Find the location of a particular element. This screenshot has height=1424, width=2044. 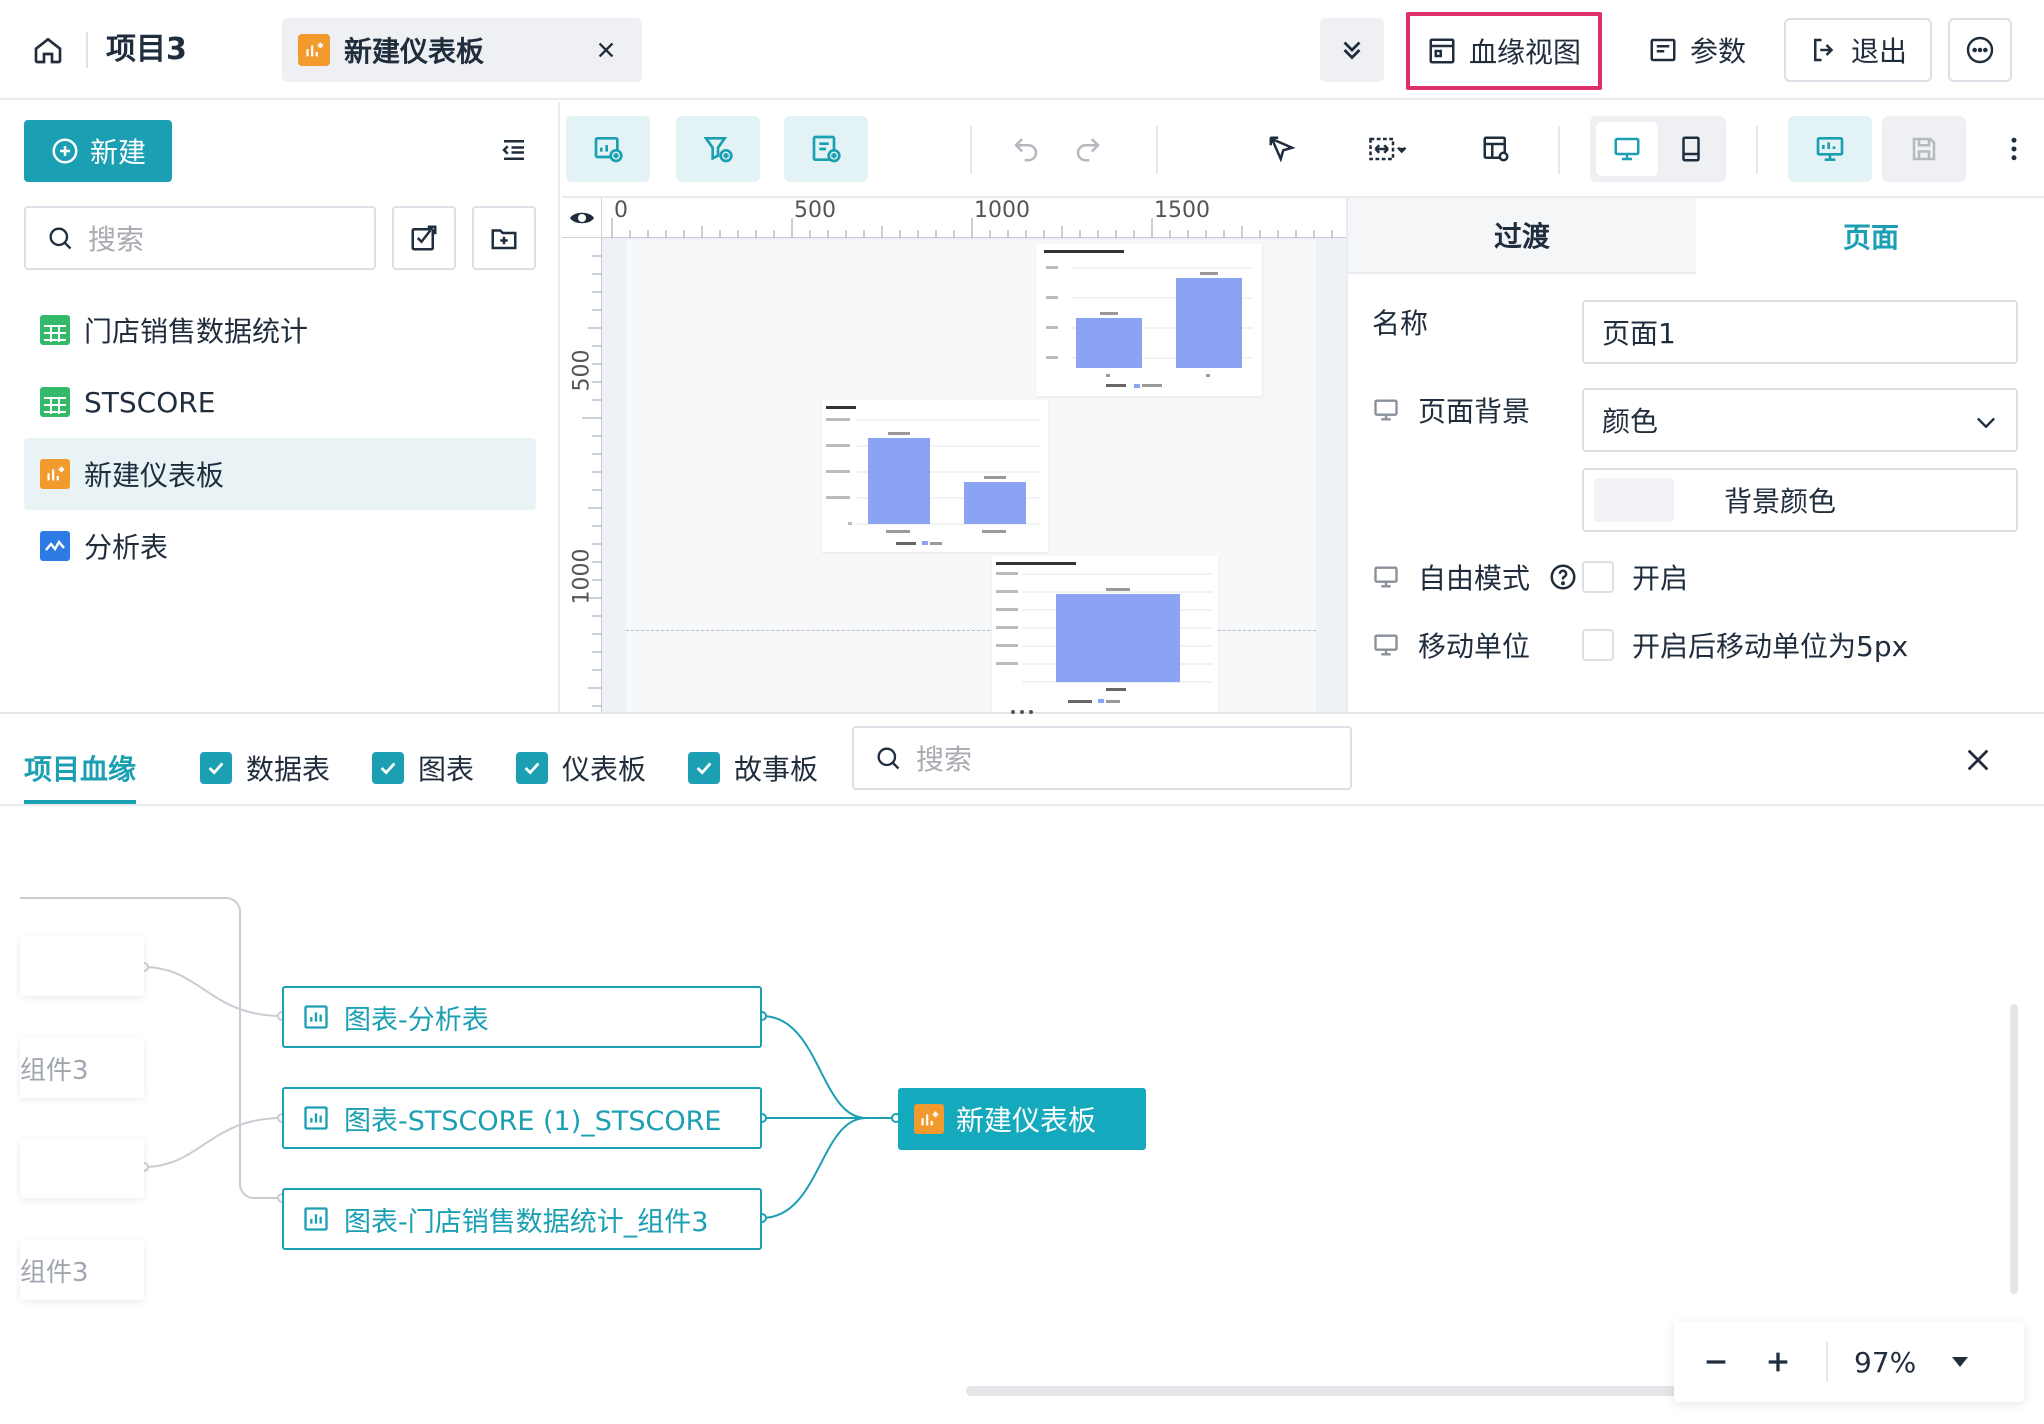

home-icon is located at coordinates (48, 50).